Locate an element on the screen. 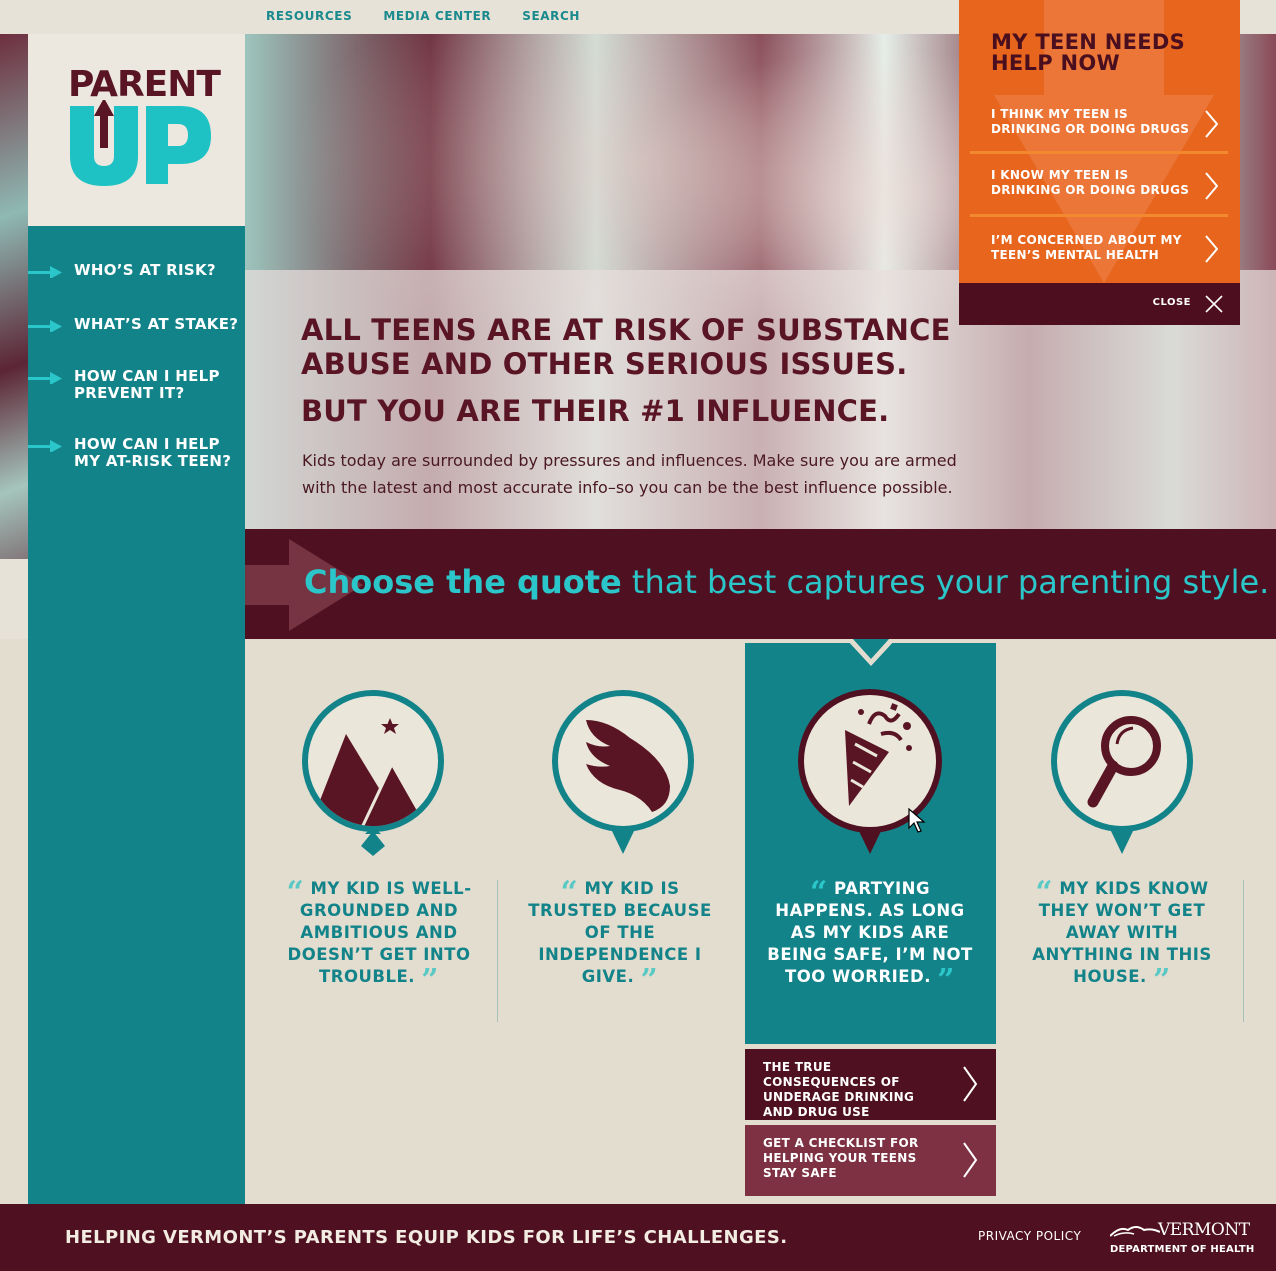  sidebar-item-label: HOW CAN I HELP MY AT-RISK TEEN? is located at coordinates (153, 452).